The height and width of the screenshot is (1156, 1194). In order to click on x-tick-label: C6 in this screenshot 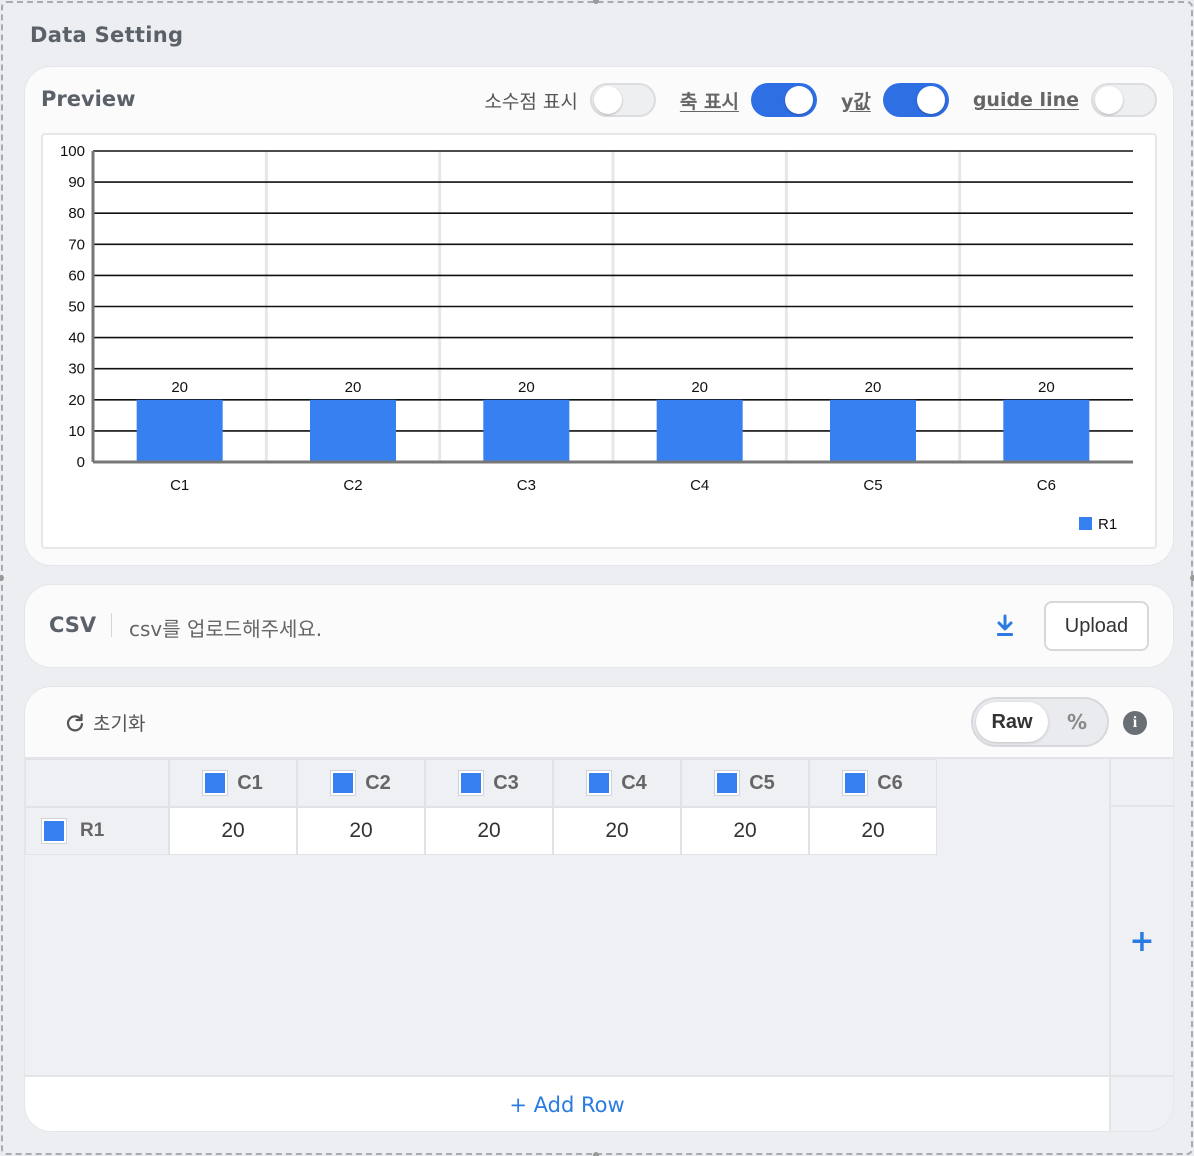, I will do `click(1046, 485)`.